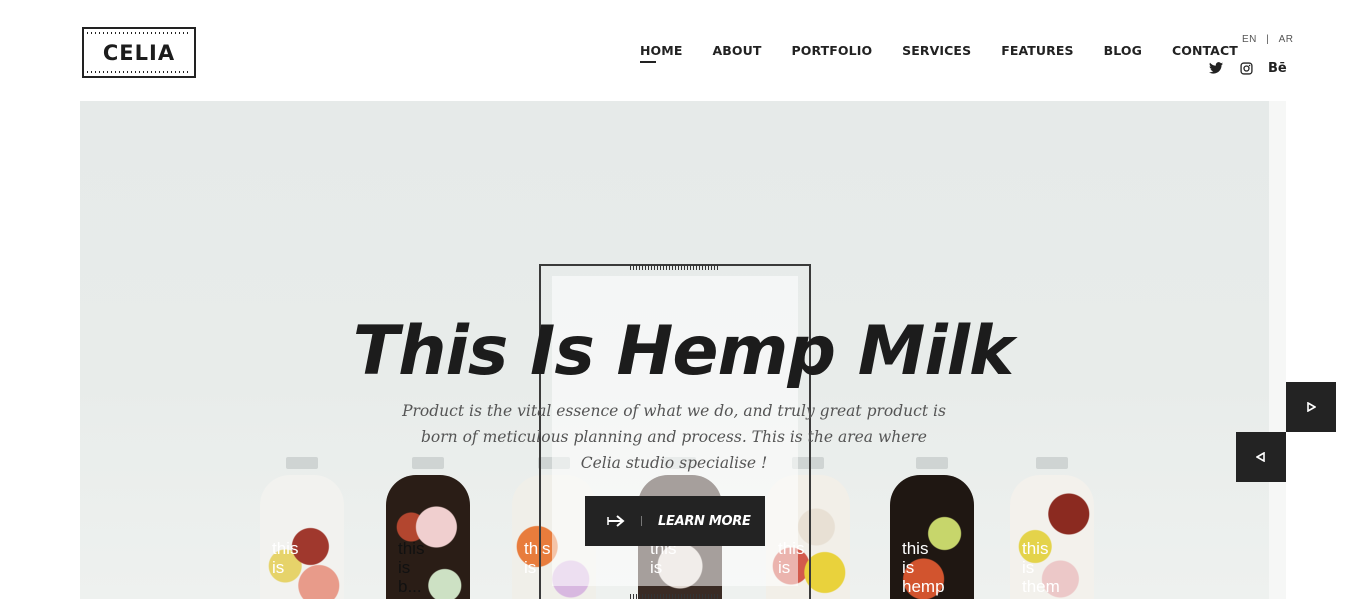  I want to click on nav-item-services: SERVICES, so click(936, 50).